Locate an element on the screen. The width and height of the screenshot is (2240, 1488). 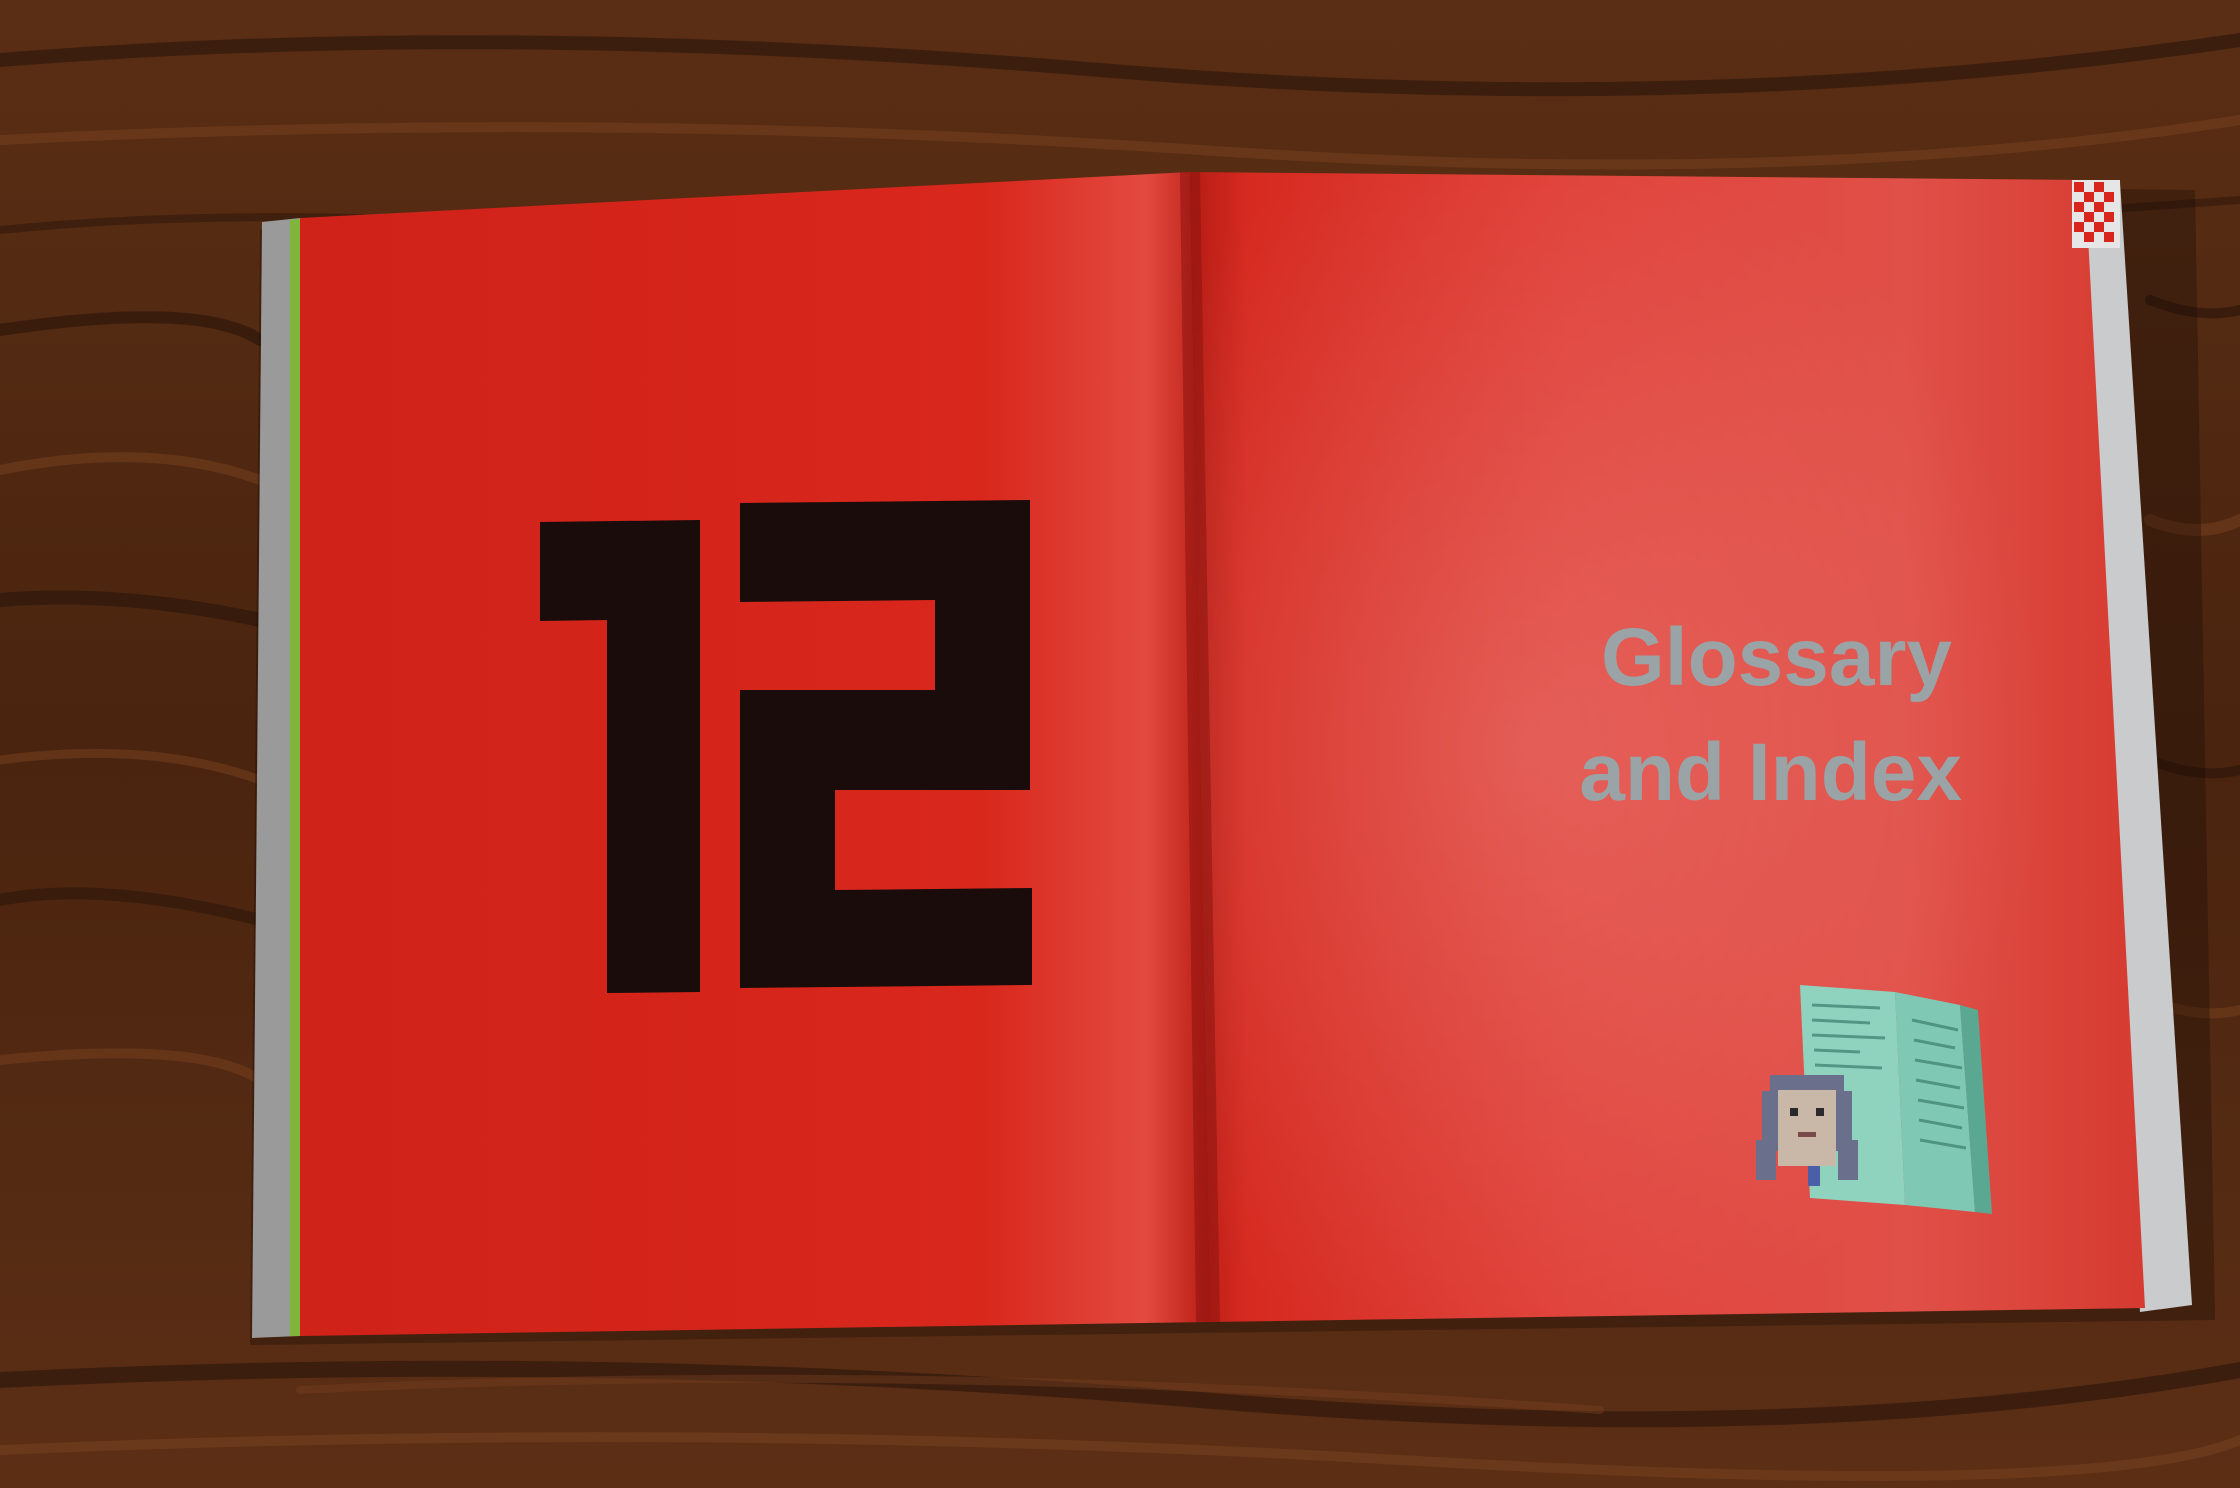
chapter-title-line-1: Glossary is located at coordinates (1776, 657).